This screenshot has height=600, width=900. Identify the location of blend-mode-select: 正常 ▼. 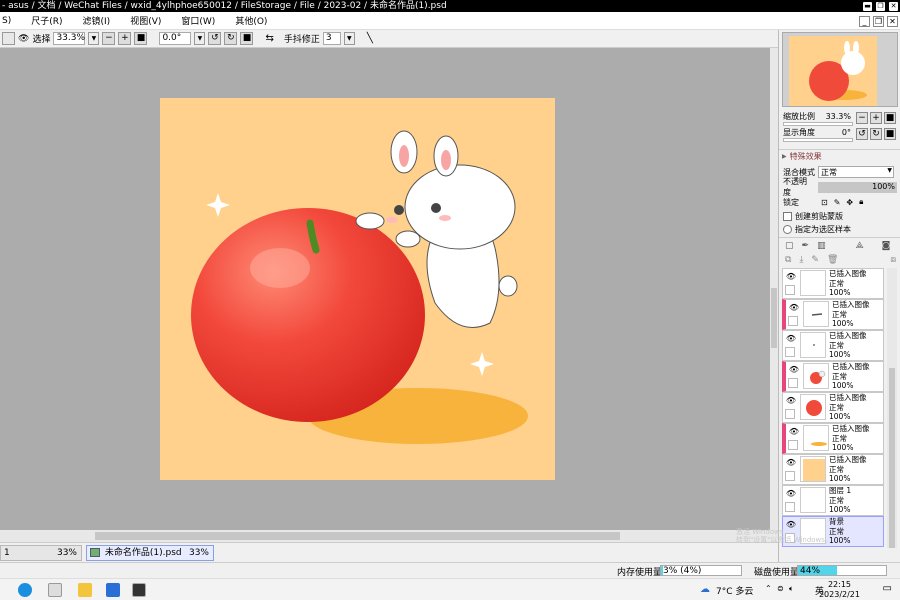
(856, 172).